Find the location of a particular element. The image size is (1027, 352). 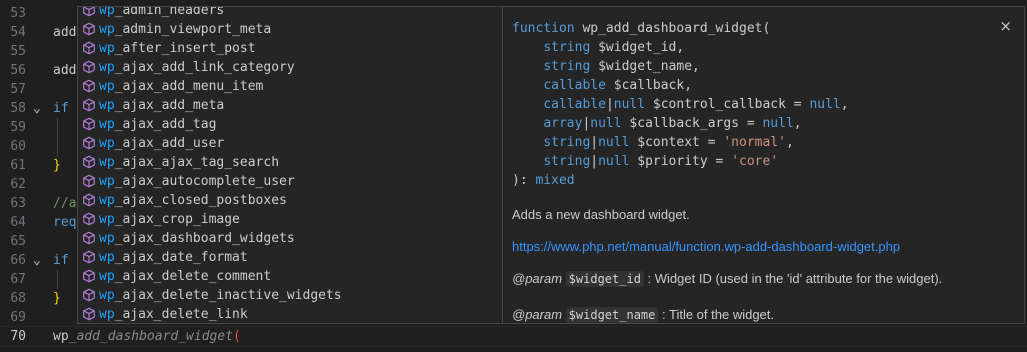

suggest-item: wp_admin_headers is located at coordinates (290, 13).